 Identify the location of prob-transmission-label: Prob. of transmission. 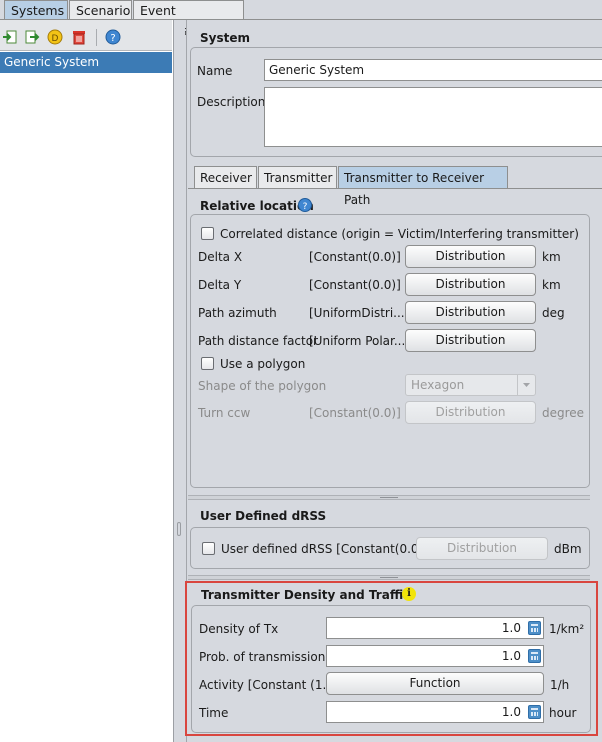
(262, 657).